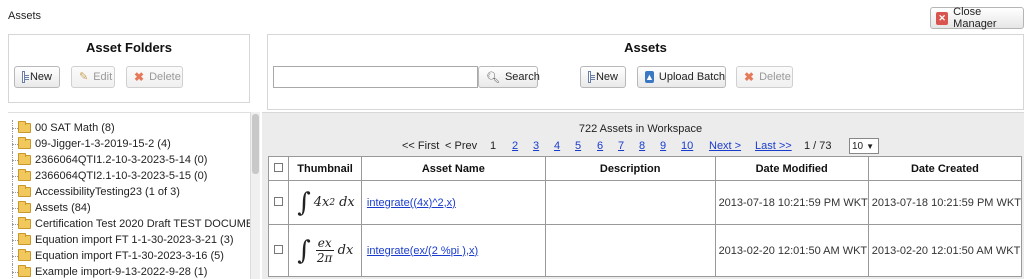 The height and width of the screenshot is (279, 1024). I want to click on folder-label: Assets (84), so click(63, 208).